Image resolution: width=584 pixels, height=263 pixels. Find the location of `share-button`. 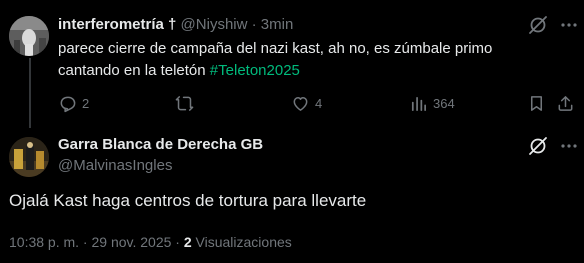

share-button is located at coordinates (565, 103).